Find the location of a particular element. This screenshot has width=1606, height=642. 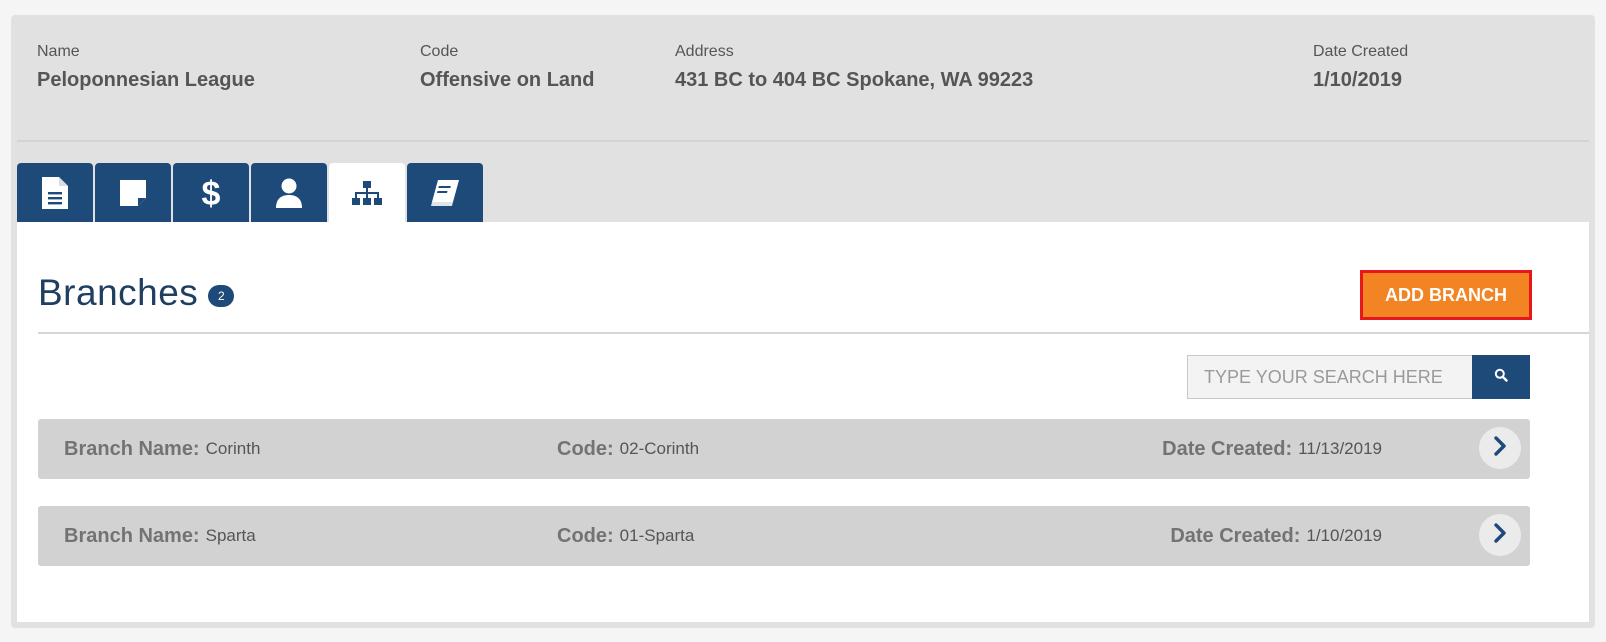

name-value: Peloponnesian League is located at coordinates (146, 80).